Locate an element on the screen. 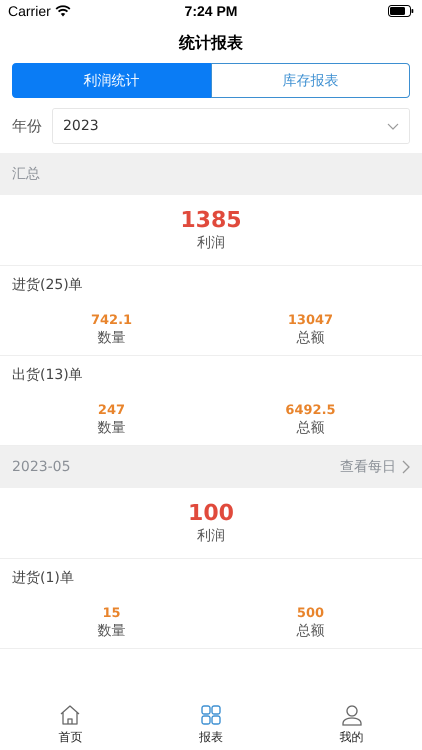  grid-icon is located at coordinates (211, 715).